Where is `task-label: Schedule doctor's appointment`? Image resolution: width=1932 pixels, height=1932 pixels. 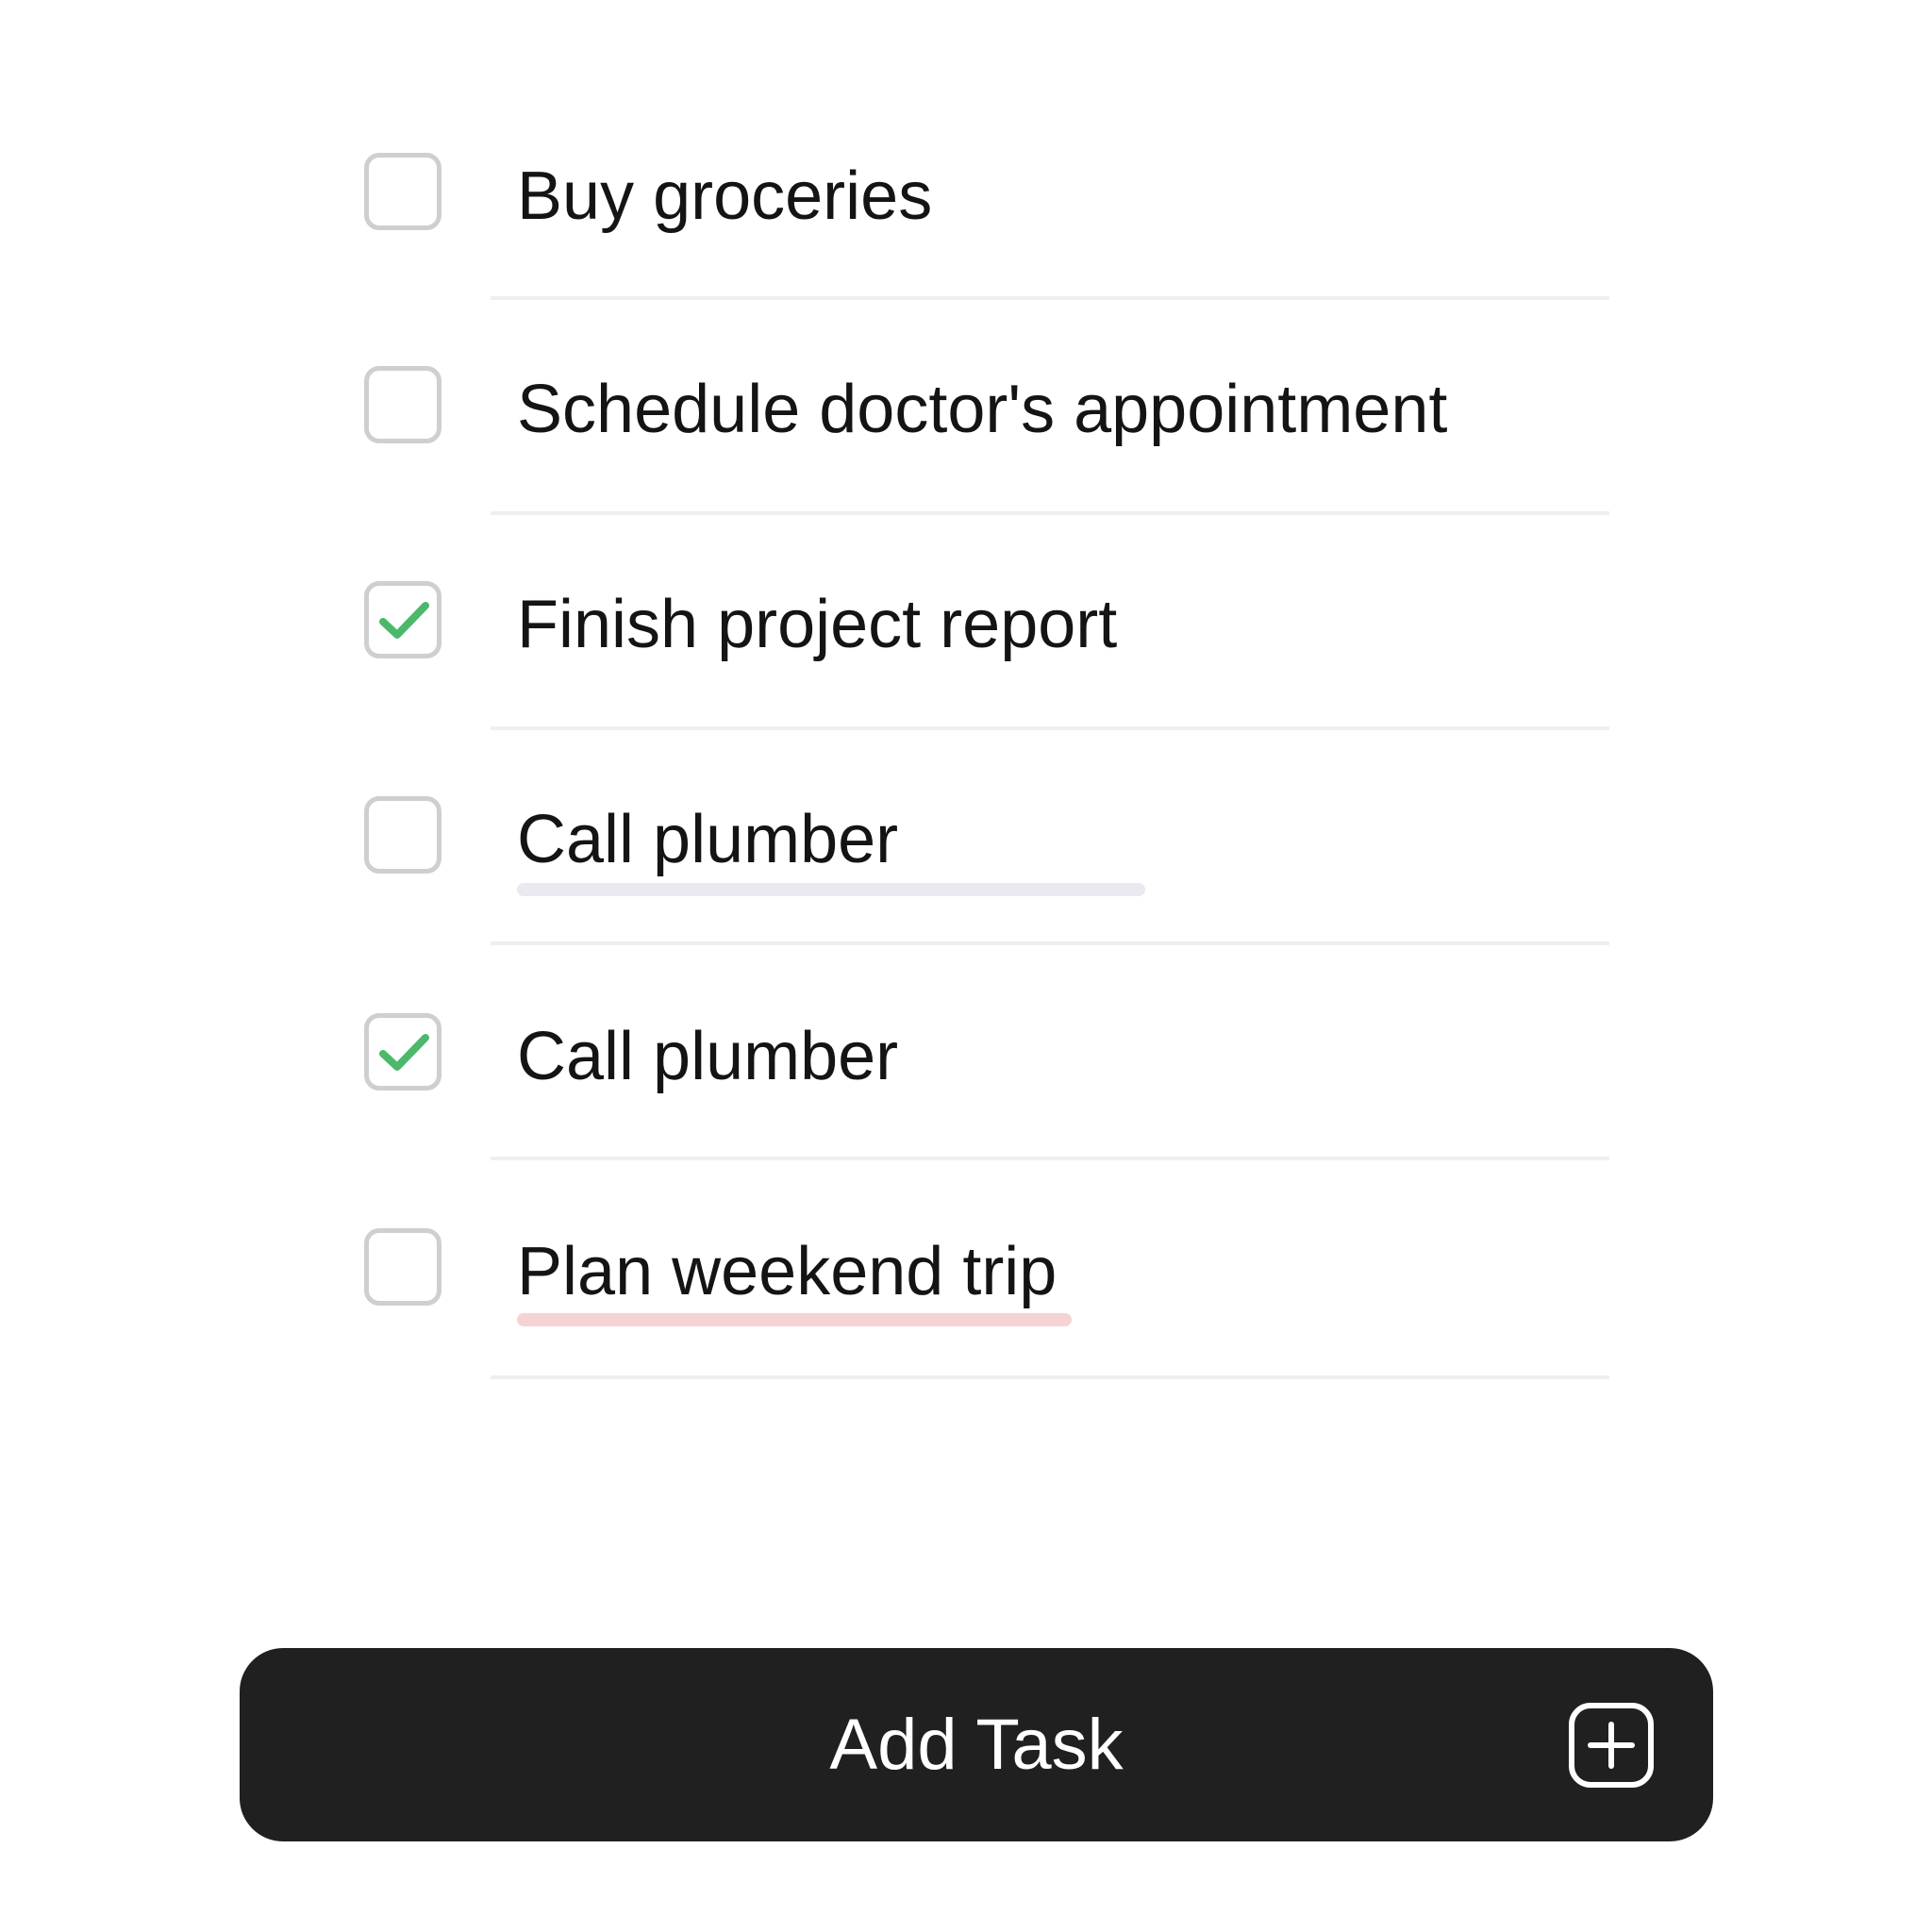
task-label: Schedule doctor's appointment is located at coordinates (983, 410).